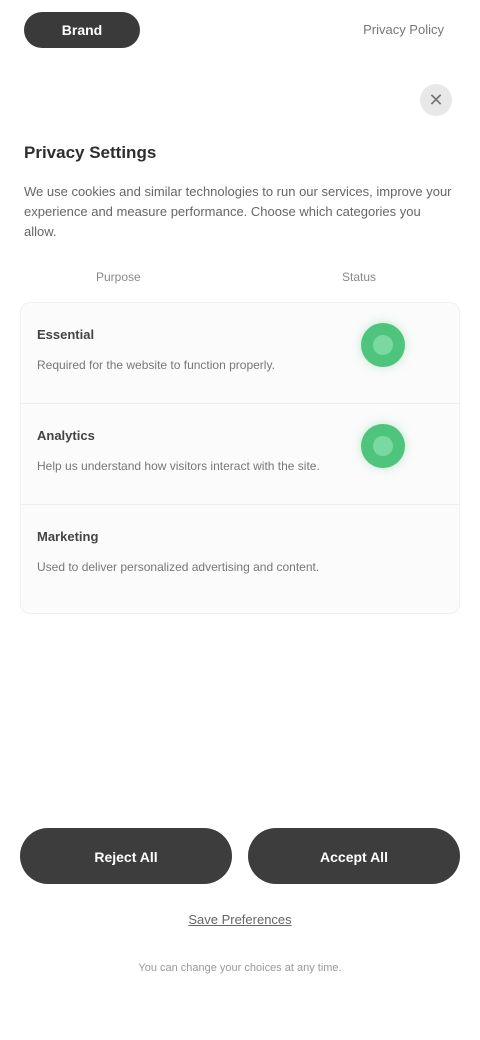 The height and width of the screenshot is (1040, 480). Describe the element at coordinates (118, 277) in the screenshot. I see `column-header-purpose: Purpose` at that location.